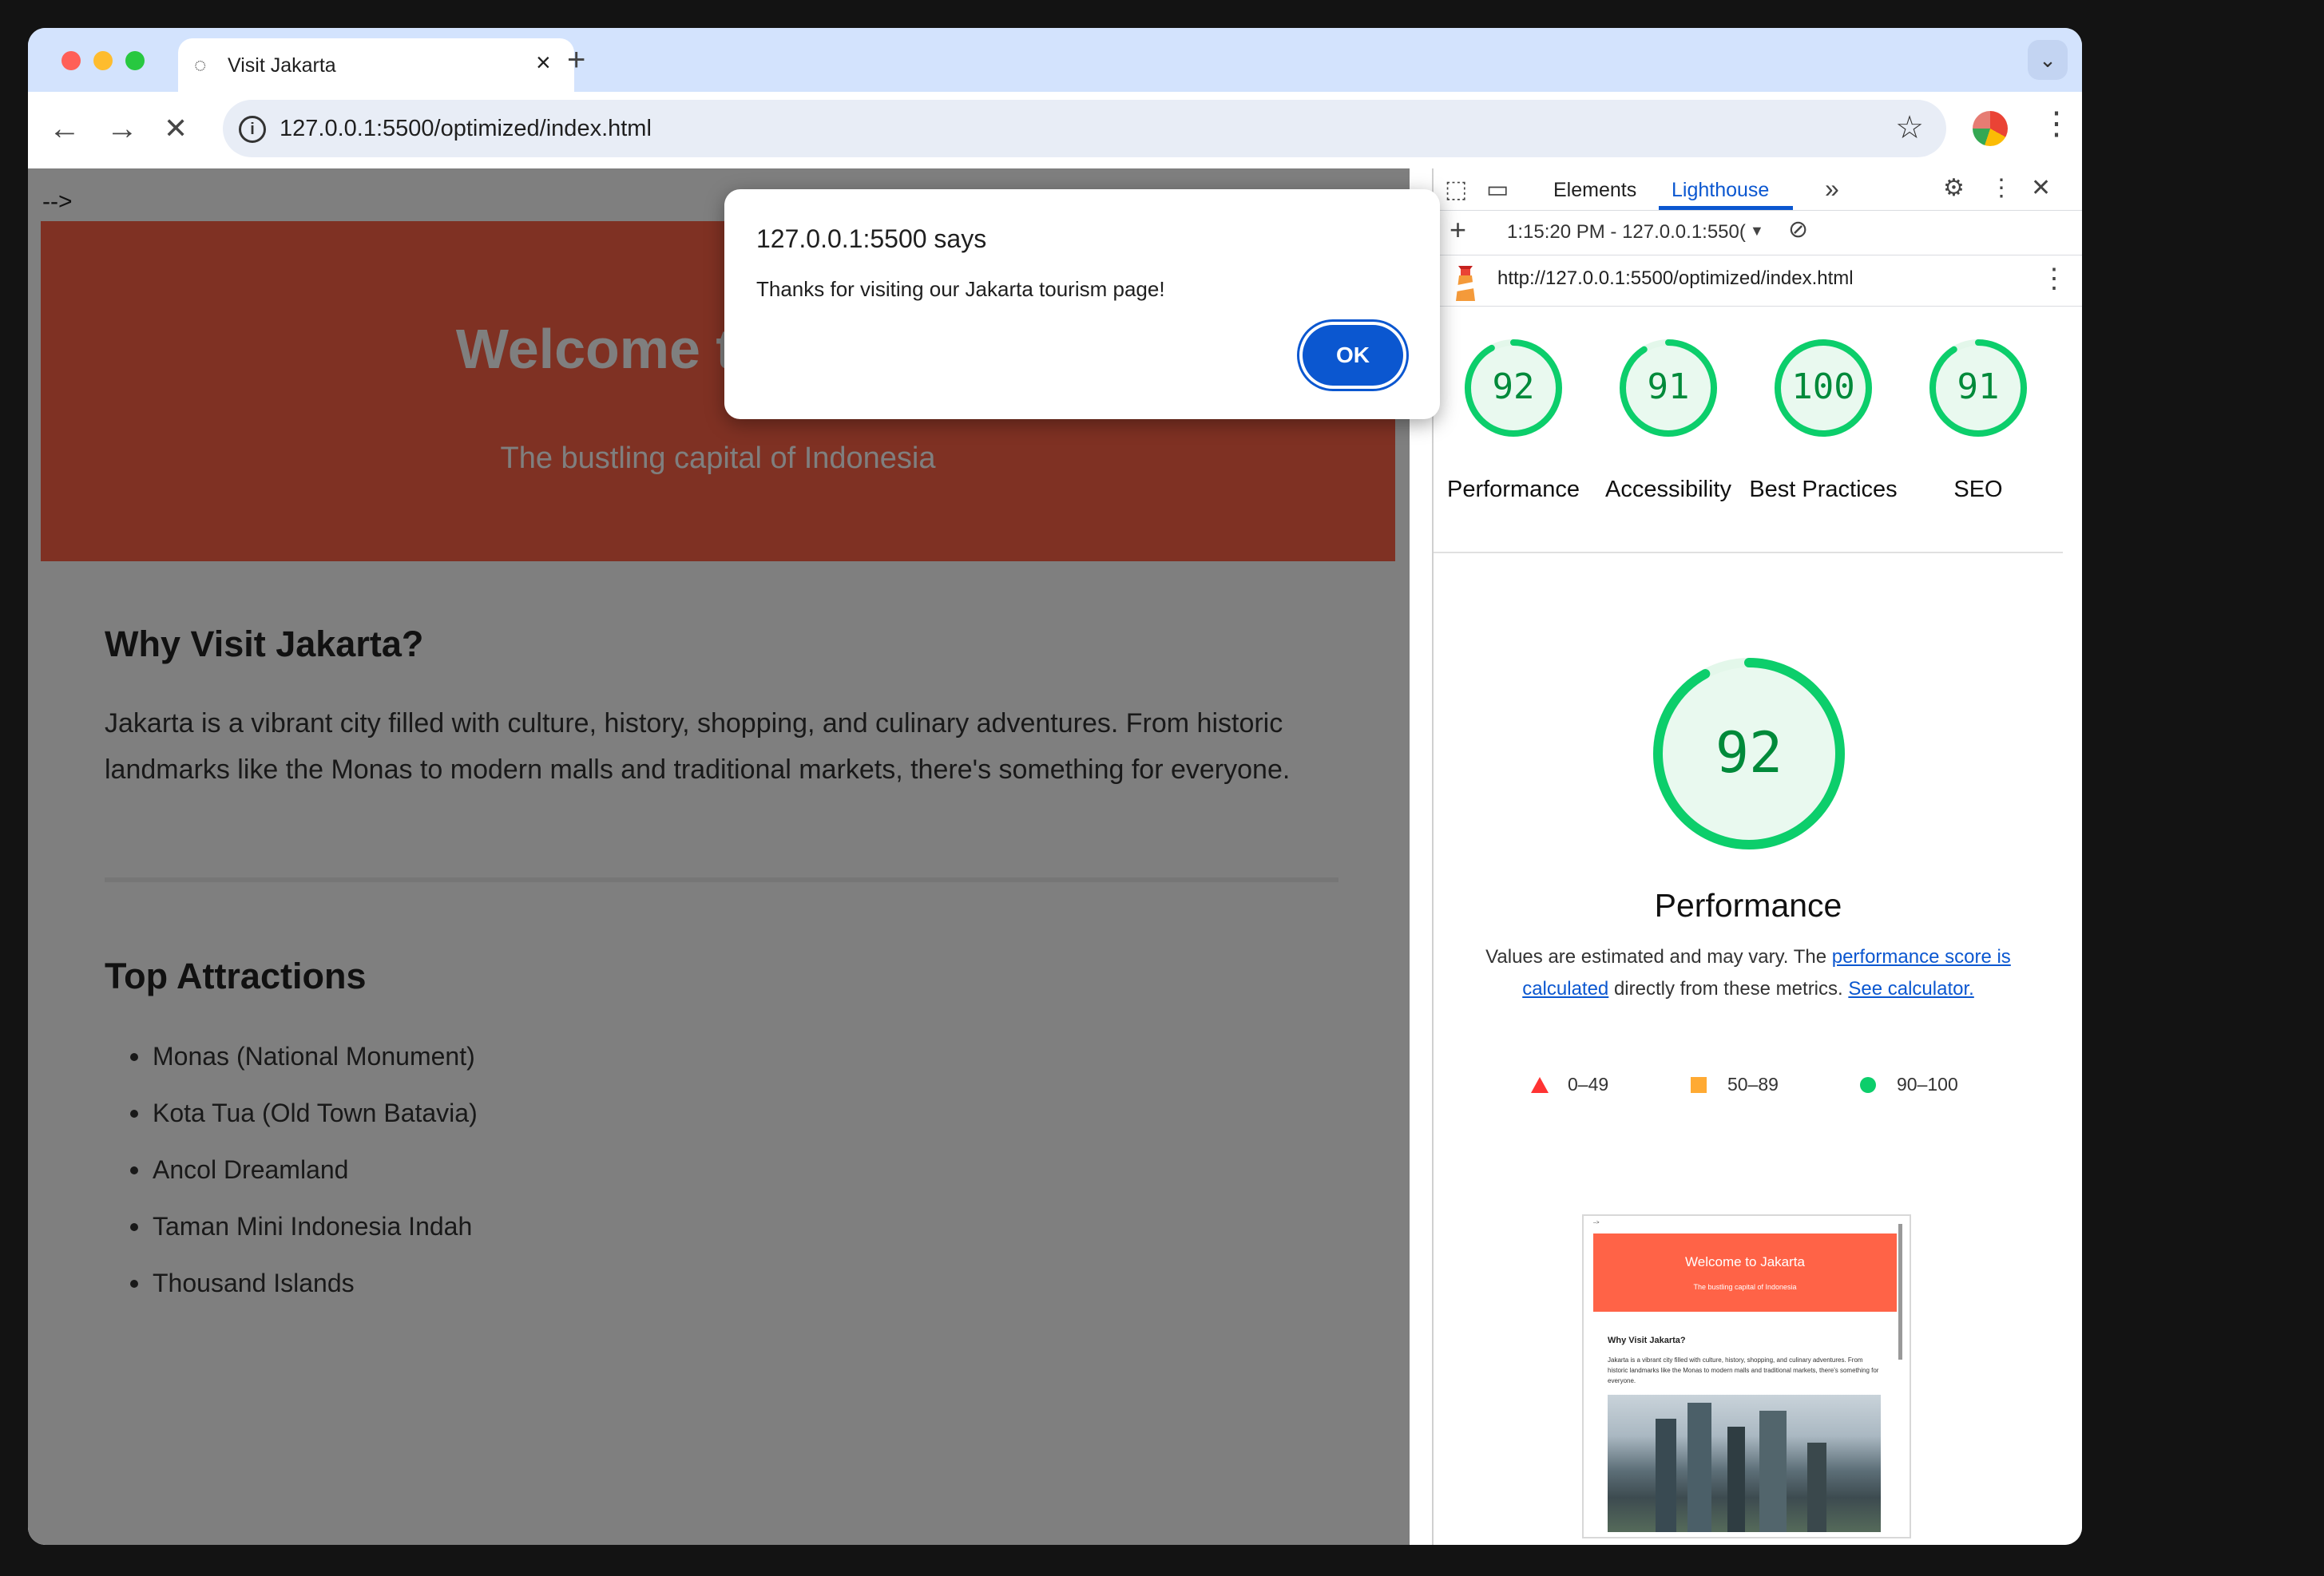 The height and width of the screenshot is (1576, 2324). Describe the element at coordinates (201, 65) in the screenshot. I see `loading-icon: ◌` at that location.